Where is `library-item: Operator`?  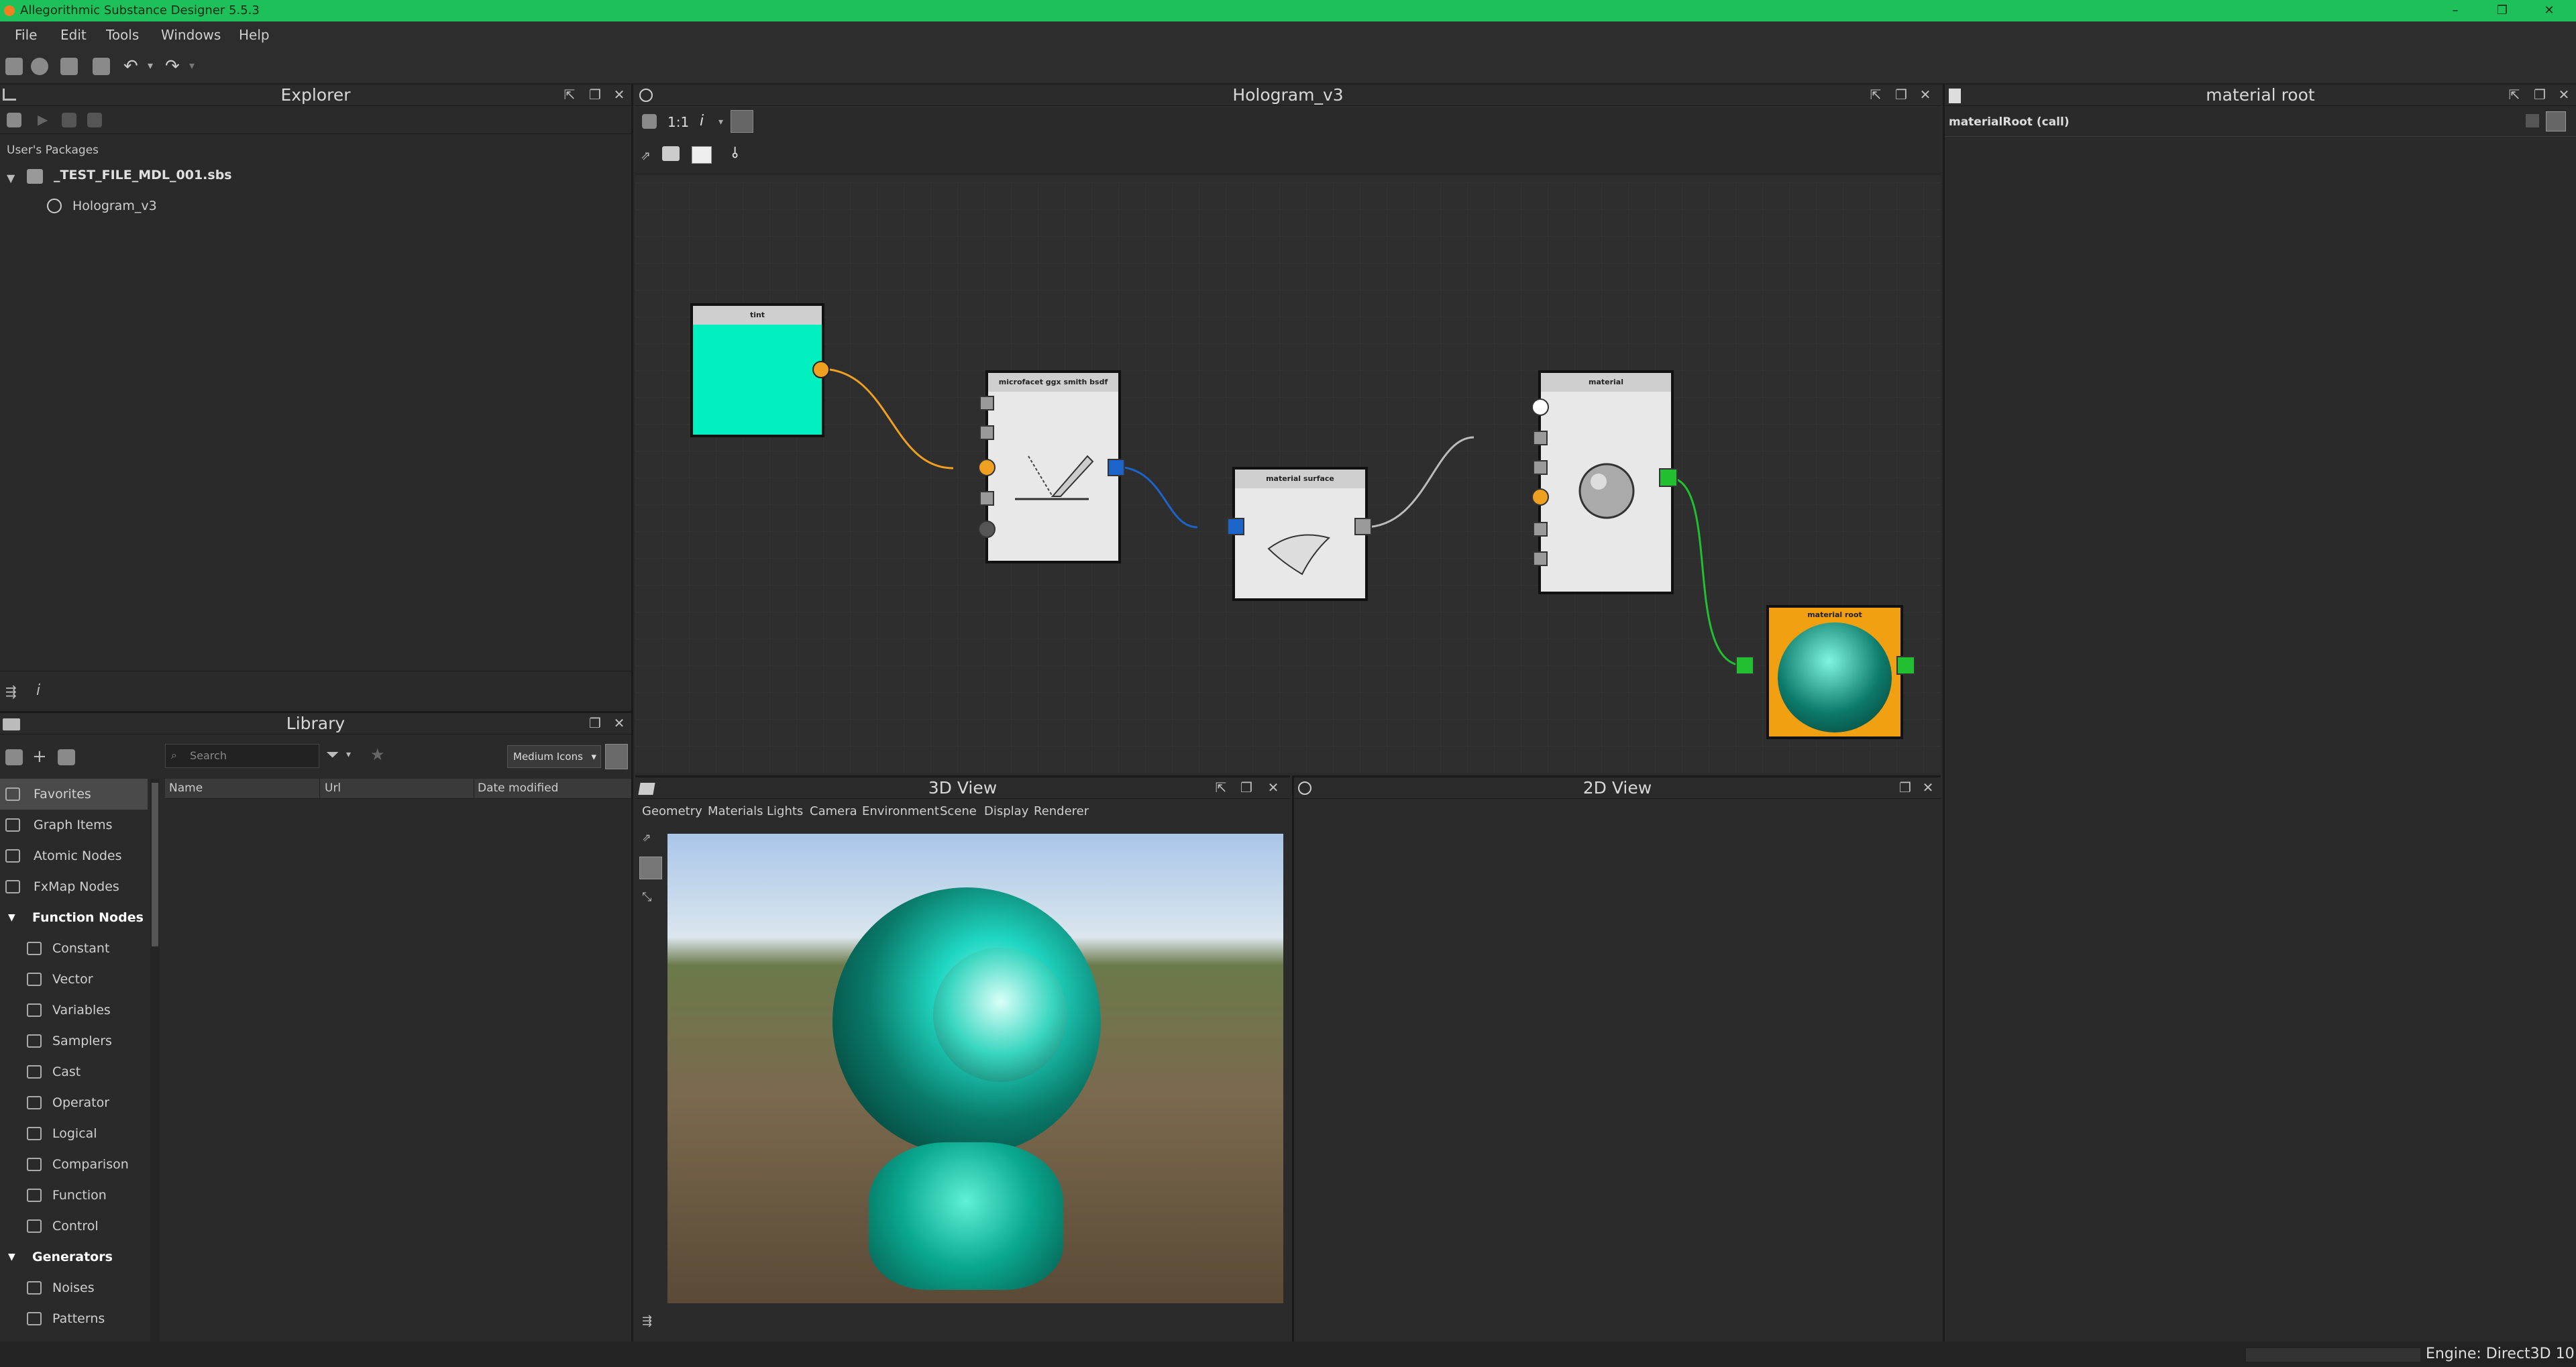 library-item: Operator is located at coordinates (74, 1103).